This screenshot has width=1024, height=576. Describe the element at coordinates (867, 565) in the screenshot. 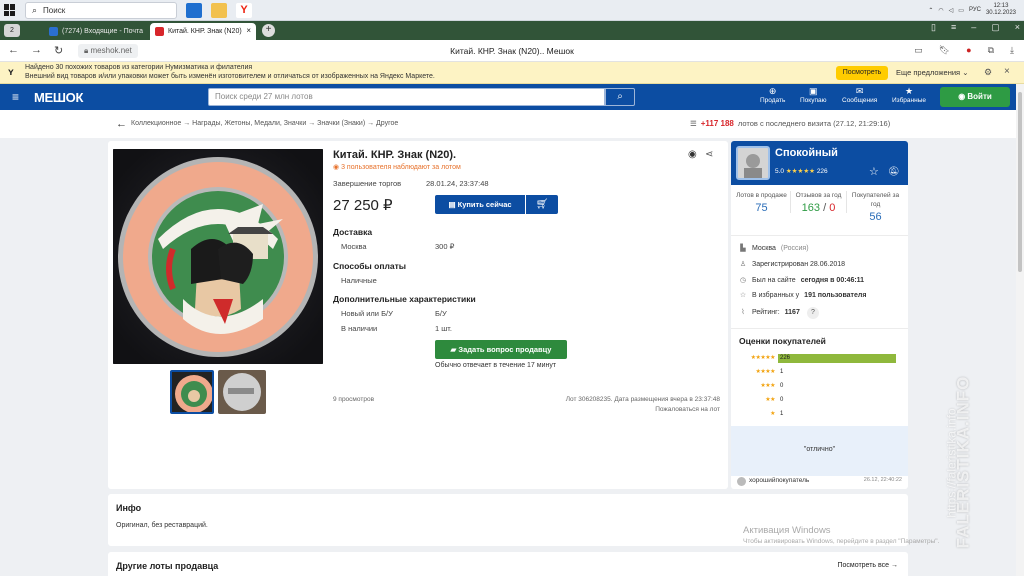

I see `see-all-link: Посмотреть все →` at that location.